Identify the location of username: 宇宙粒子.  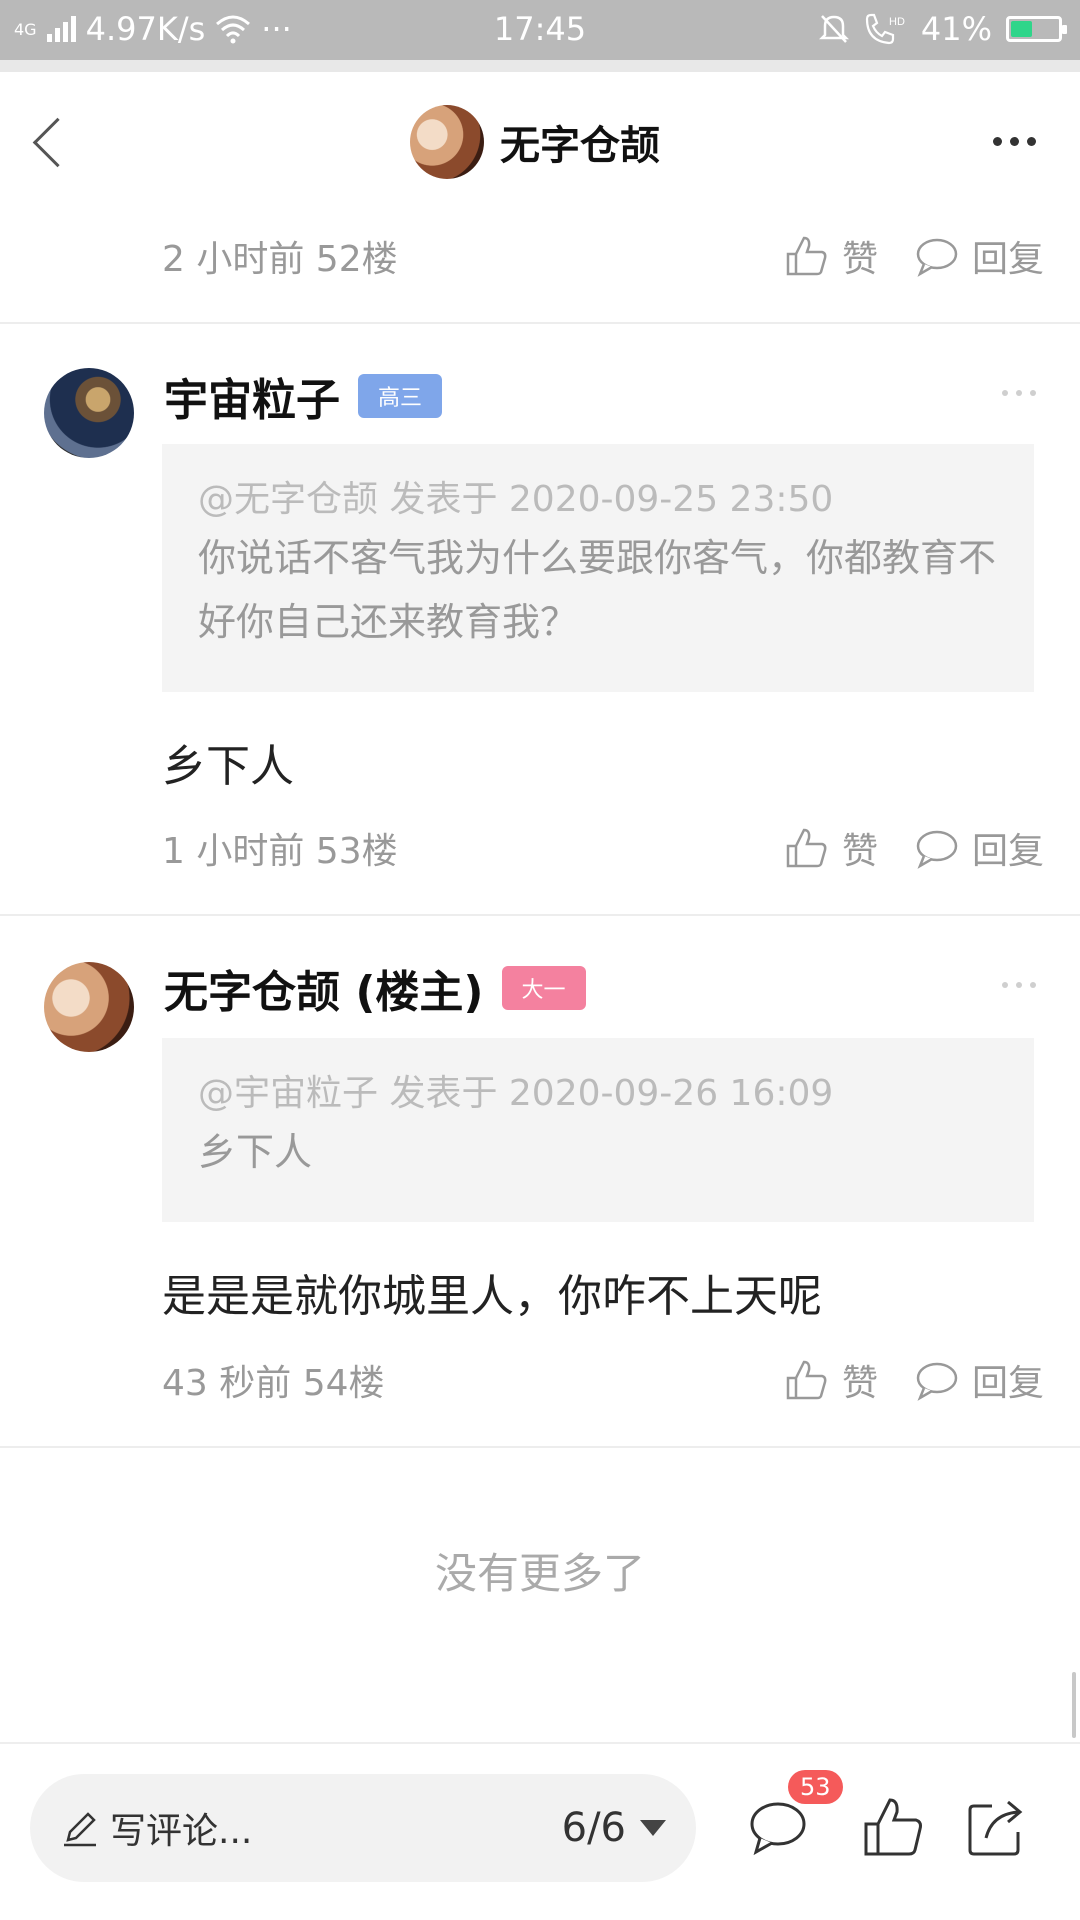
(252, 400).